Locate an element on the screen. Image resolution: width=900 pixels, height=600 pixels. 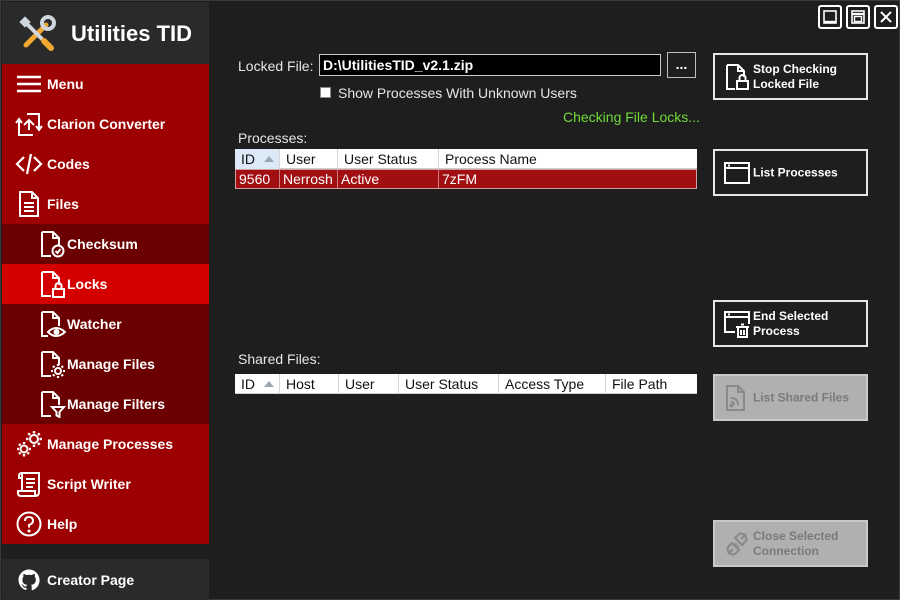
list-shared-files-button: List Shared Files is located at coordinates (790, 397).